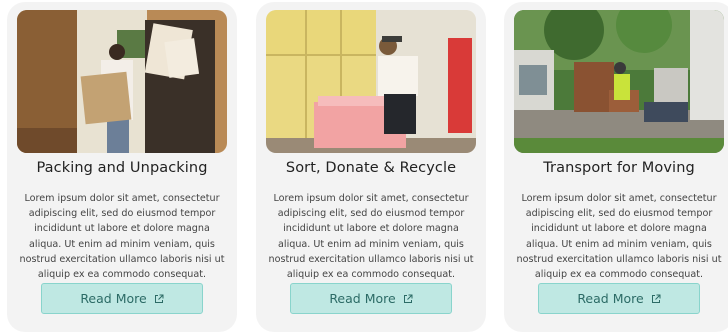  I want to click on sorting-photo, so click(371, 81).